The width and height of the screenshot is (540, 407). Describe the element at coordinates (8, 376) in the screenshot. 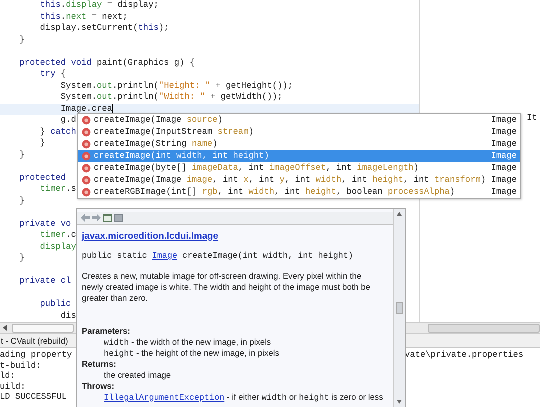

I see `console-line: ld:` at that location.